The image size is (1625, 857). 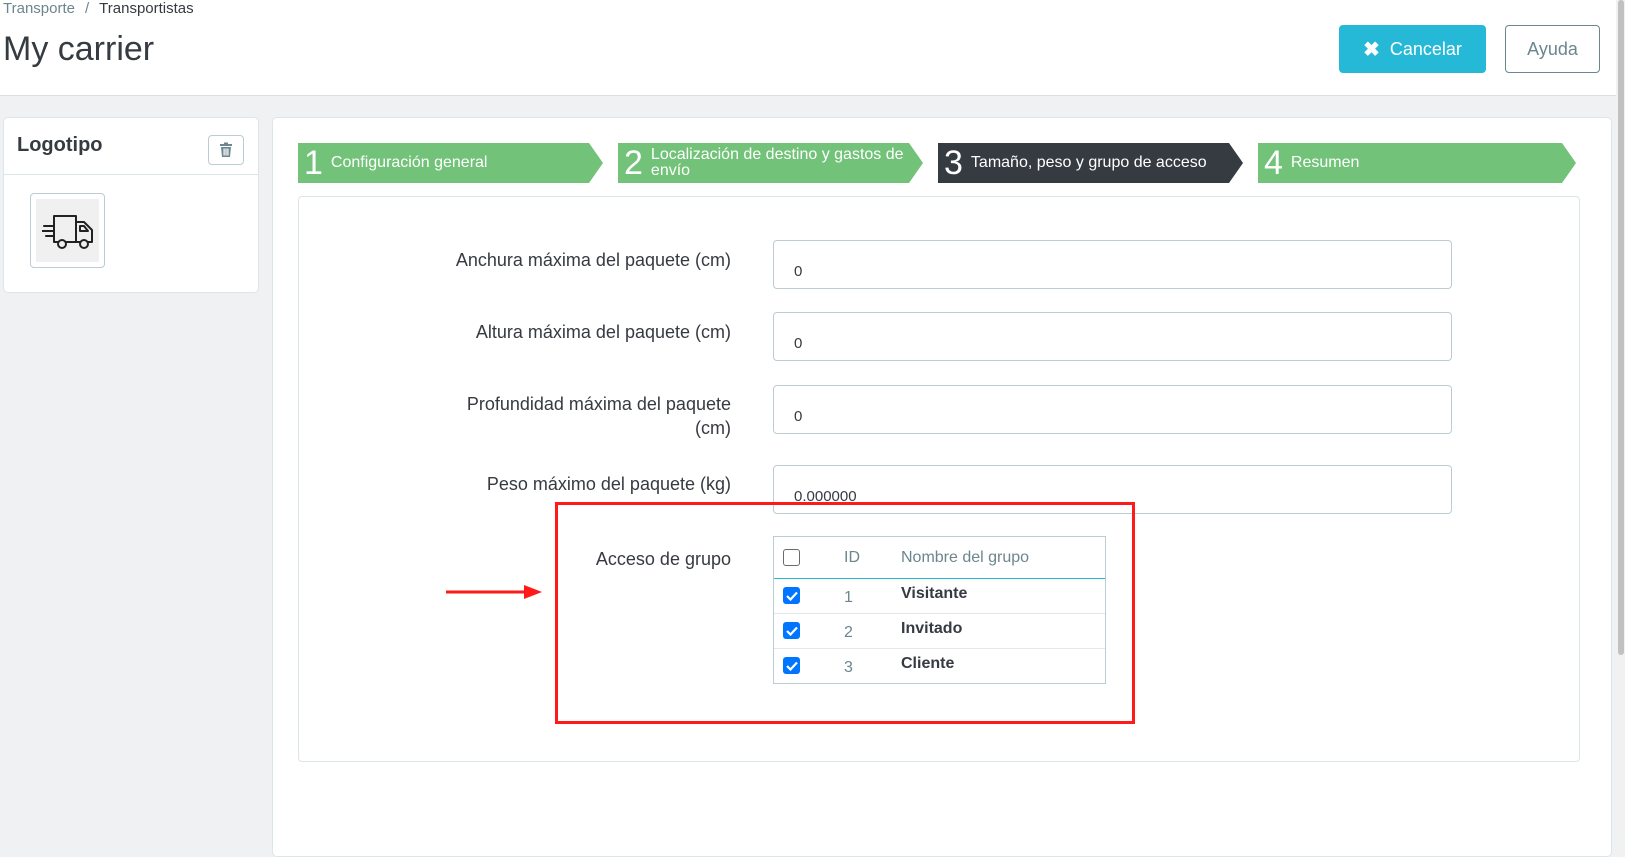 I want to click on step-number: 1, so click(x=313, y=163).